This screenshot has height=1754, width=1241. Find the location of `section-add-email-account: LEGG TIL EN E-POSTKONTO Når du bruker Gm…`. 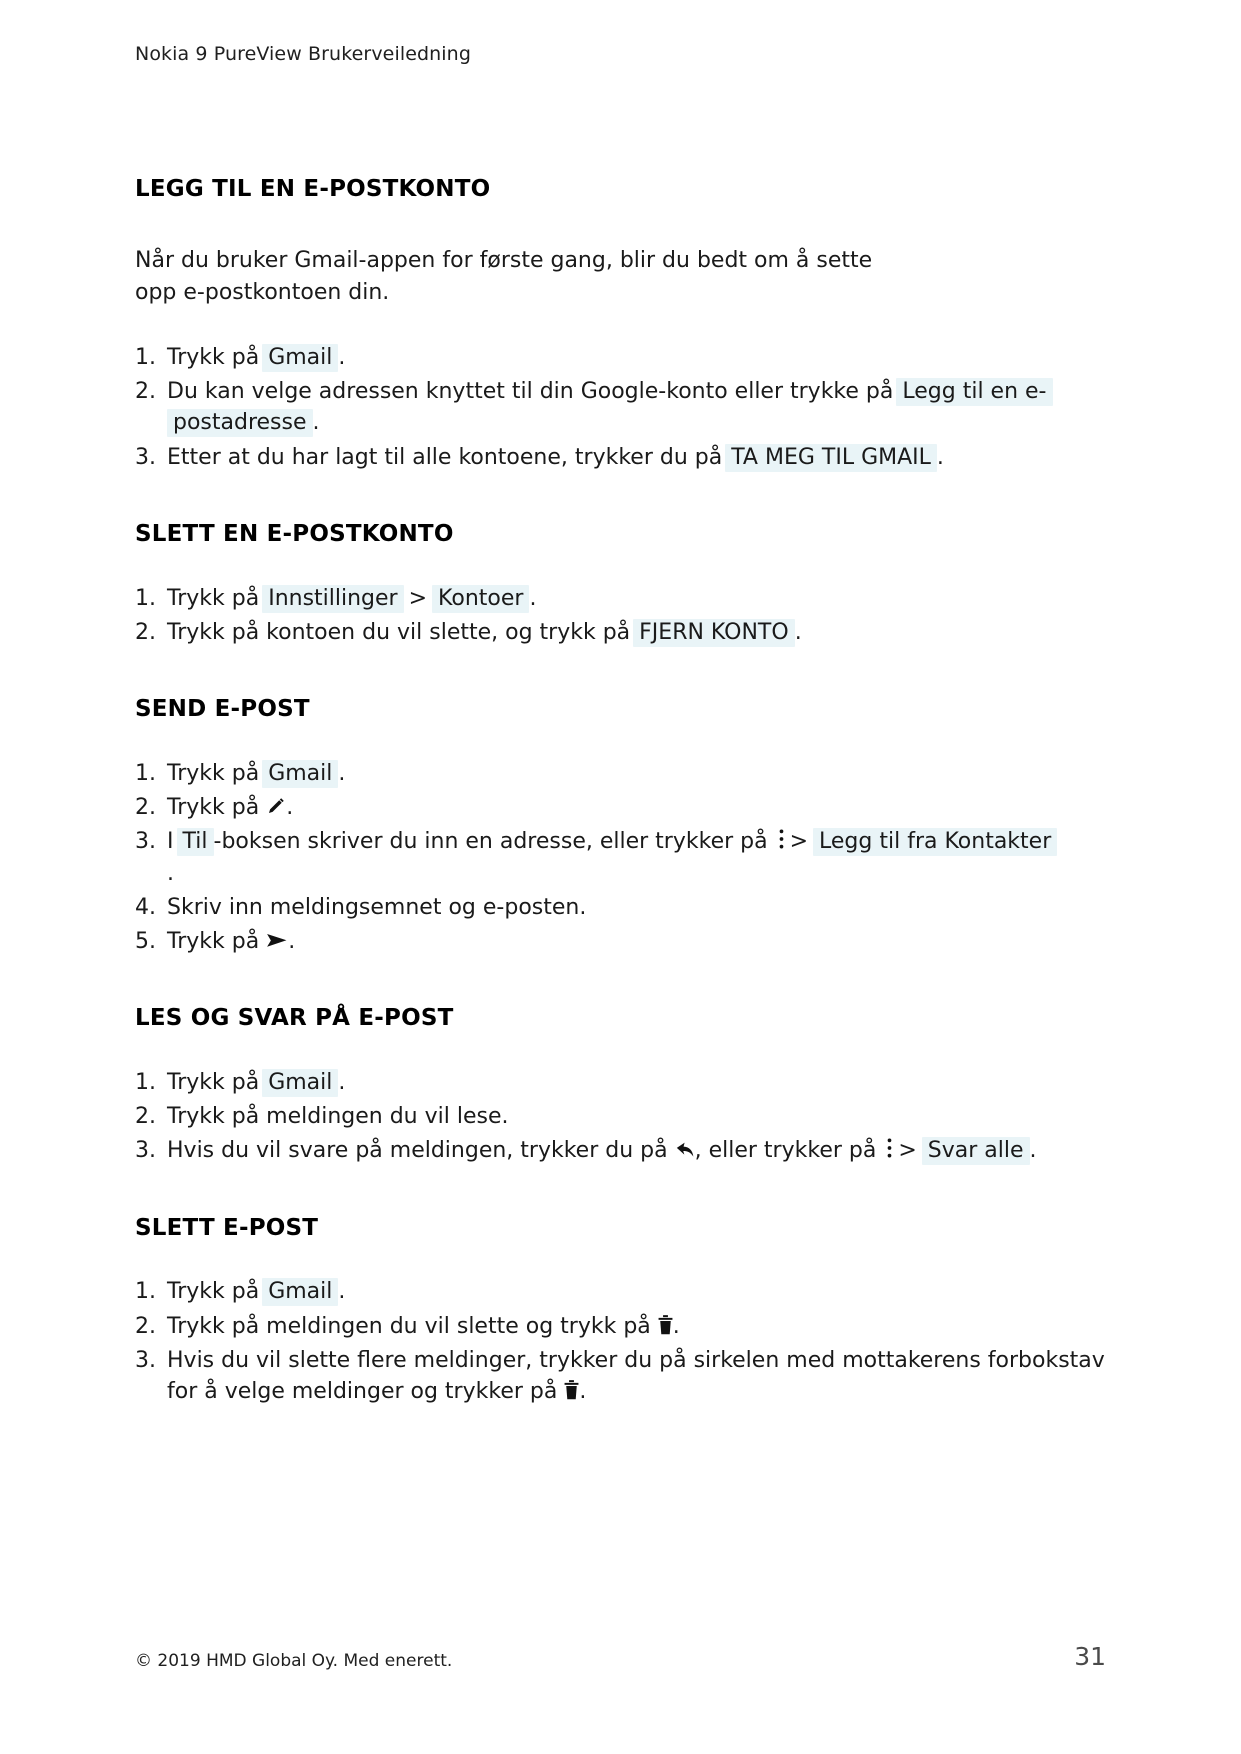

section-add-email-account: LEGG TIL EN E-POSTKONTO Når du bruker Gm… is located at coordinates (620, 324).